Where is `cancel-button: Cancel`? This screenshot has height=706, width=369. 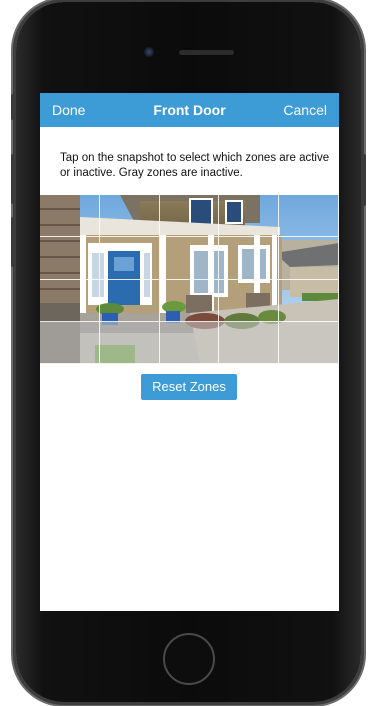 cancel-button: Cancel is located at coordinates (305, 110).